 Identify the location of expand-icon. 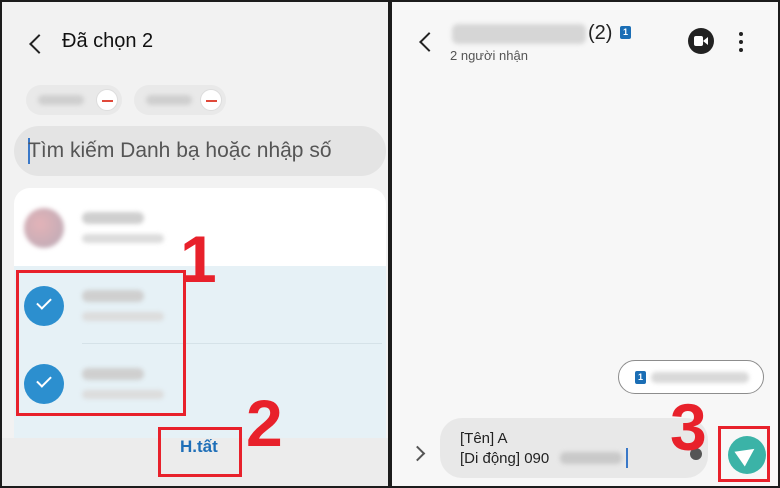
(417, 453).